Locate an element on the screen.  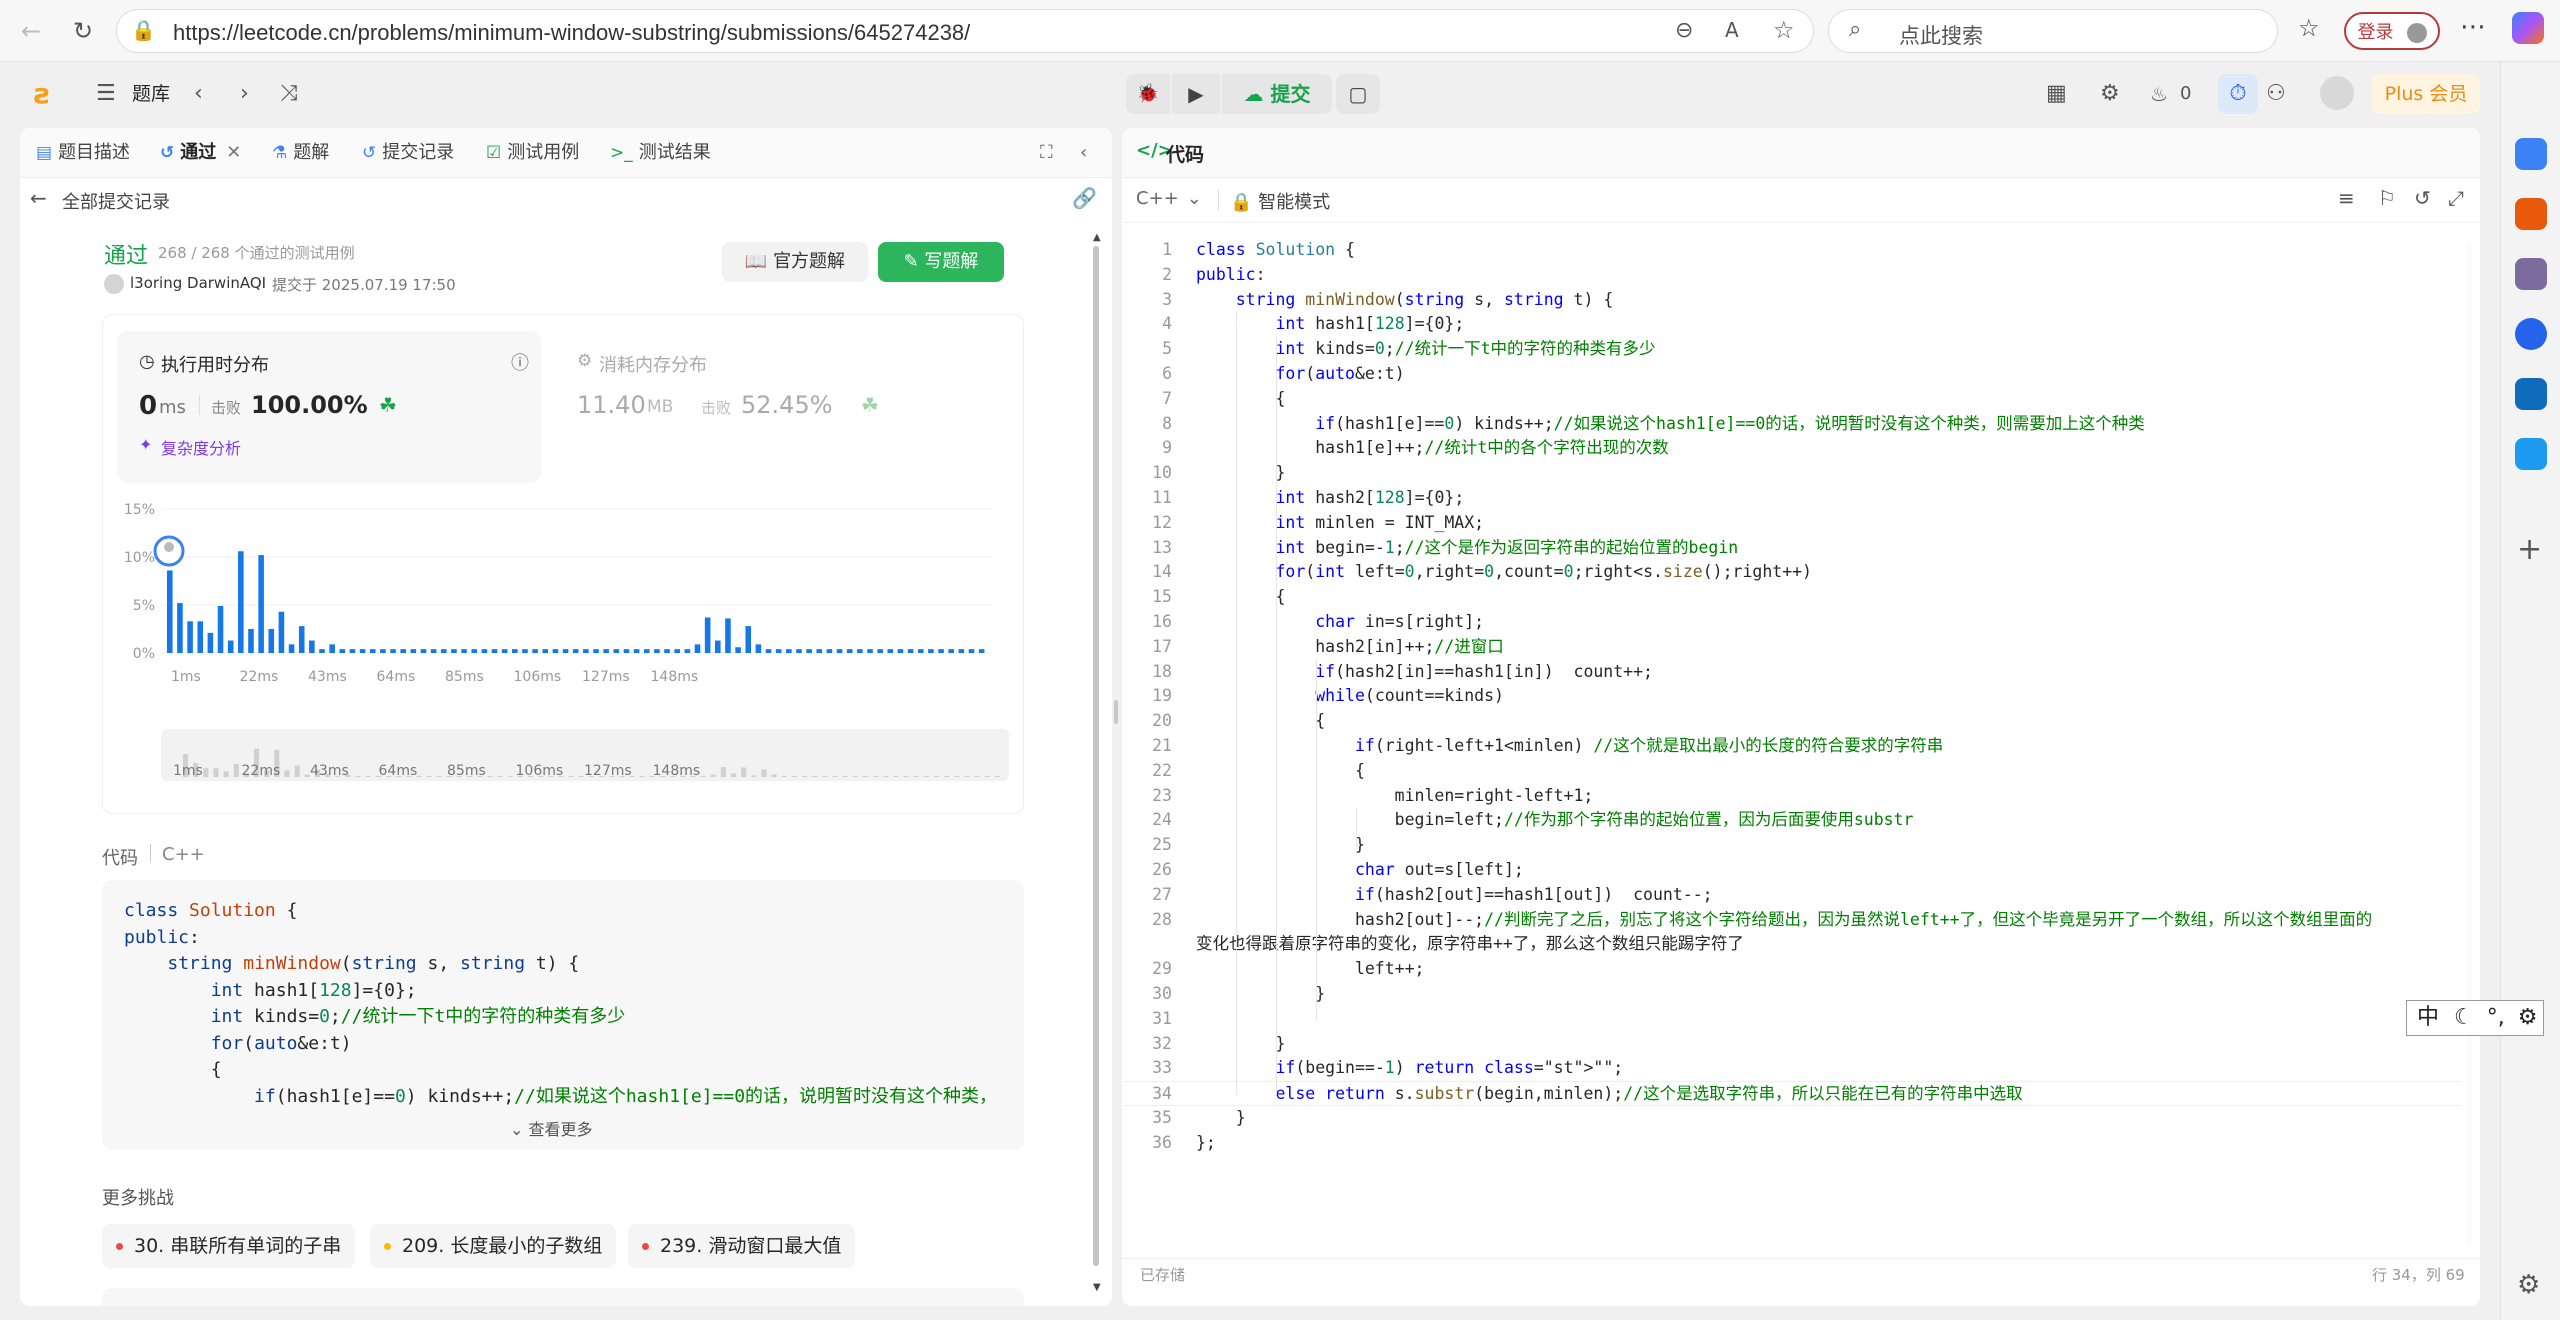
scroll-down-icon: ▼ is located at coordinates (1097, 1287).